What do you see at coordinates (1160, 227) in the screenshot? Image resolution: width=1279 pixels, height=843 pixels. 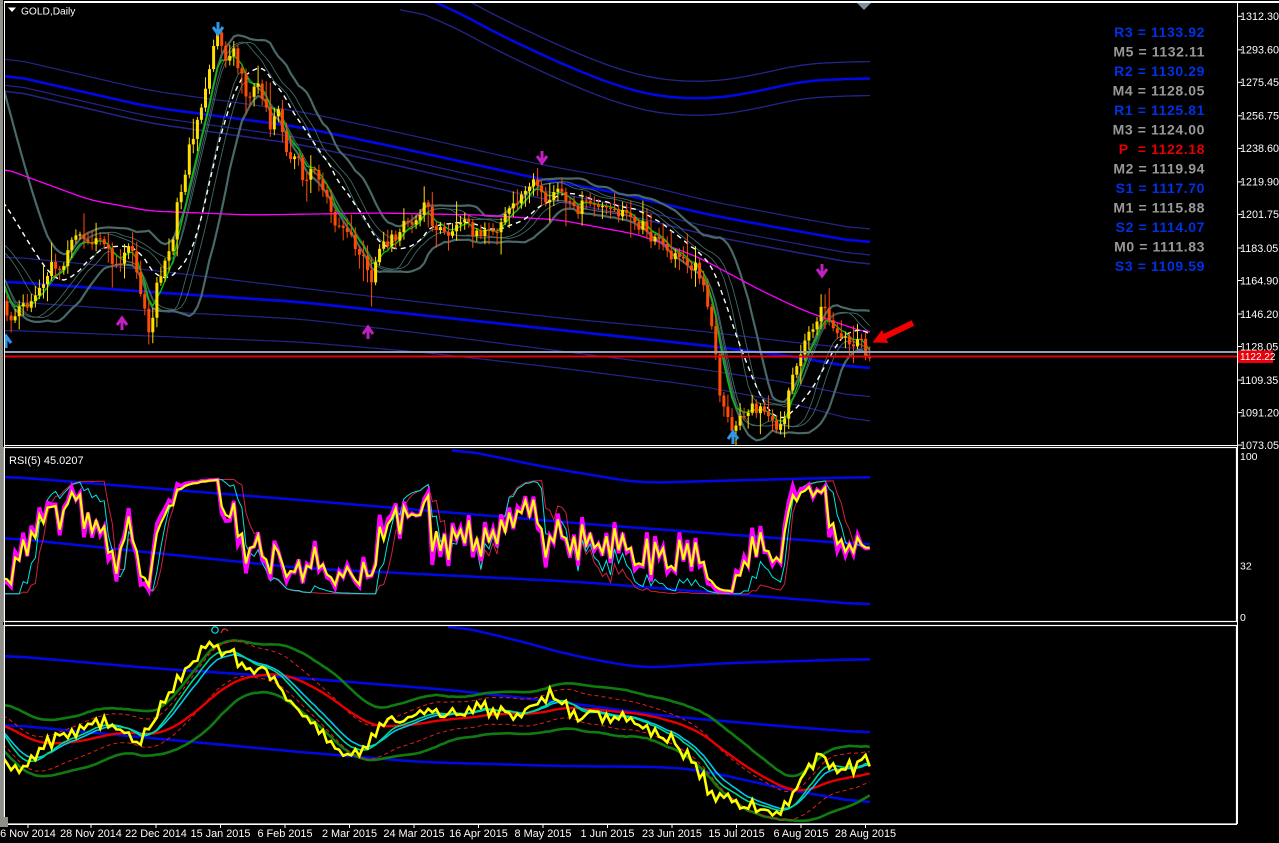 I see `svg-text: S2 = 1114.07` at bounding box center [1160, 227].